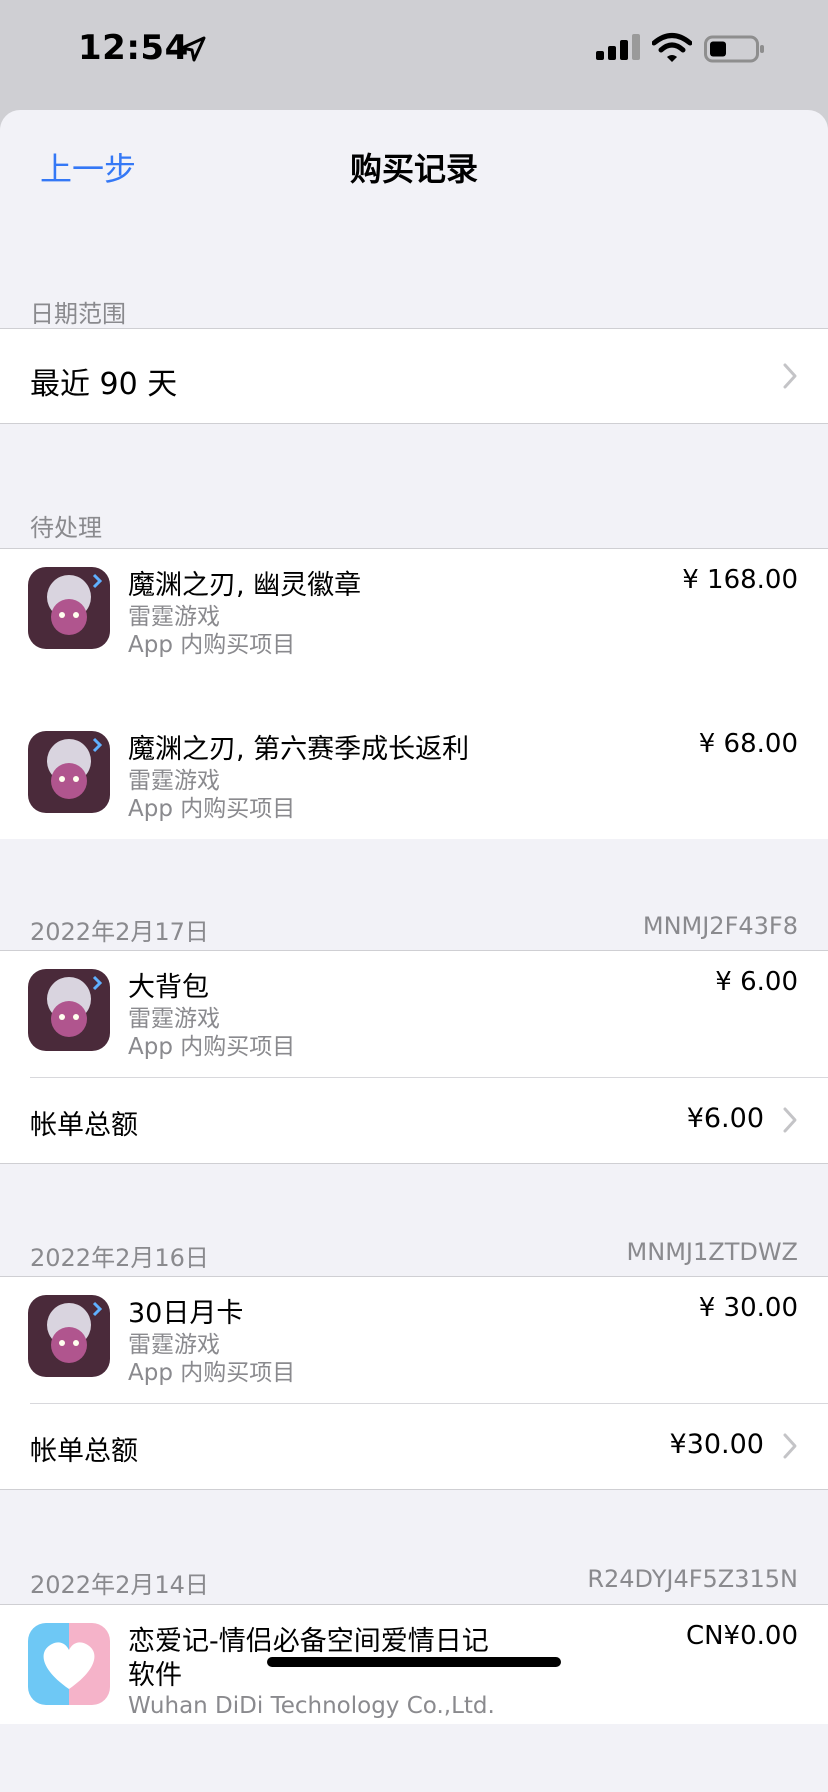 The image size is (828, 1792). I want to click on date-range-header: 日期范围, so click(78, 314).